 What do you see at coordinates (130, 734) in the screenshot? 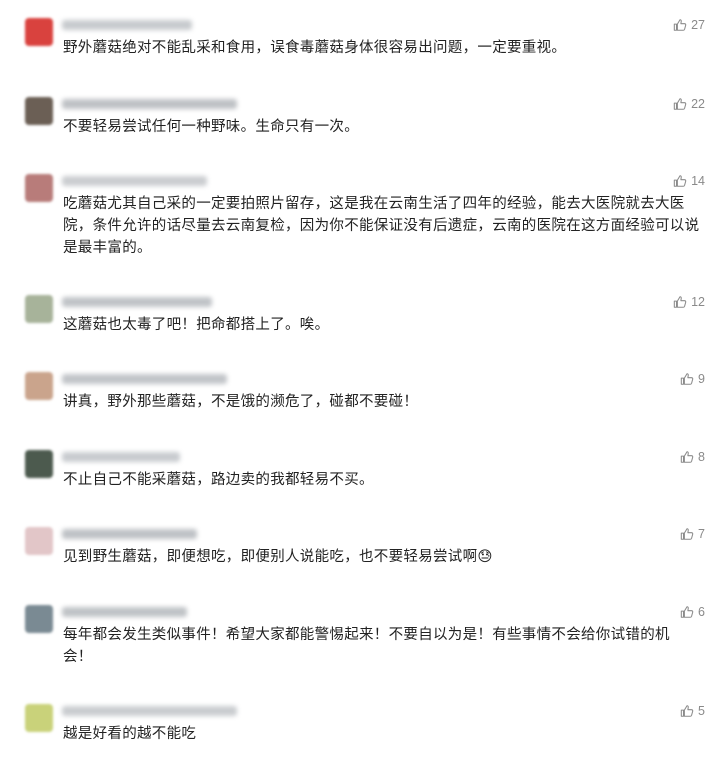
I see `comment-text: 越是好看的越不能吃` at bounding box center [130, 734].